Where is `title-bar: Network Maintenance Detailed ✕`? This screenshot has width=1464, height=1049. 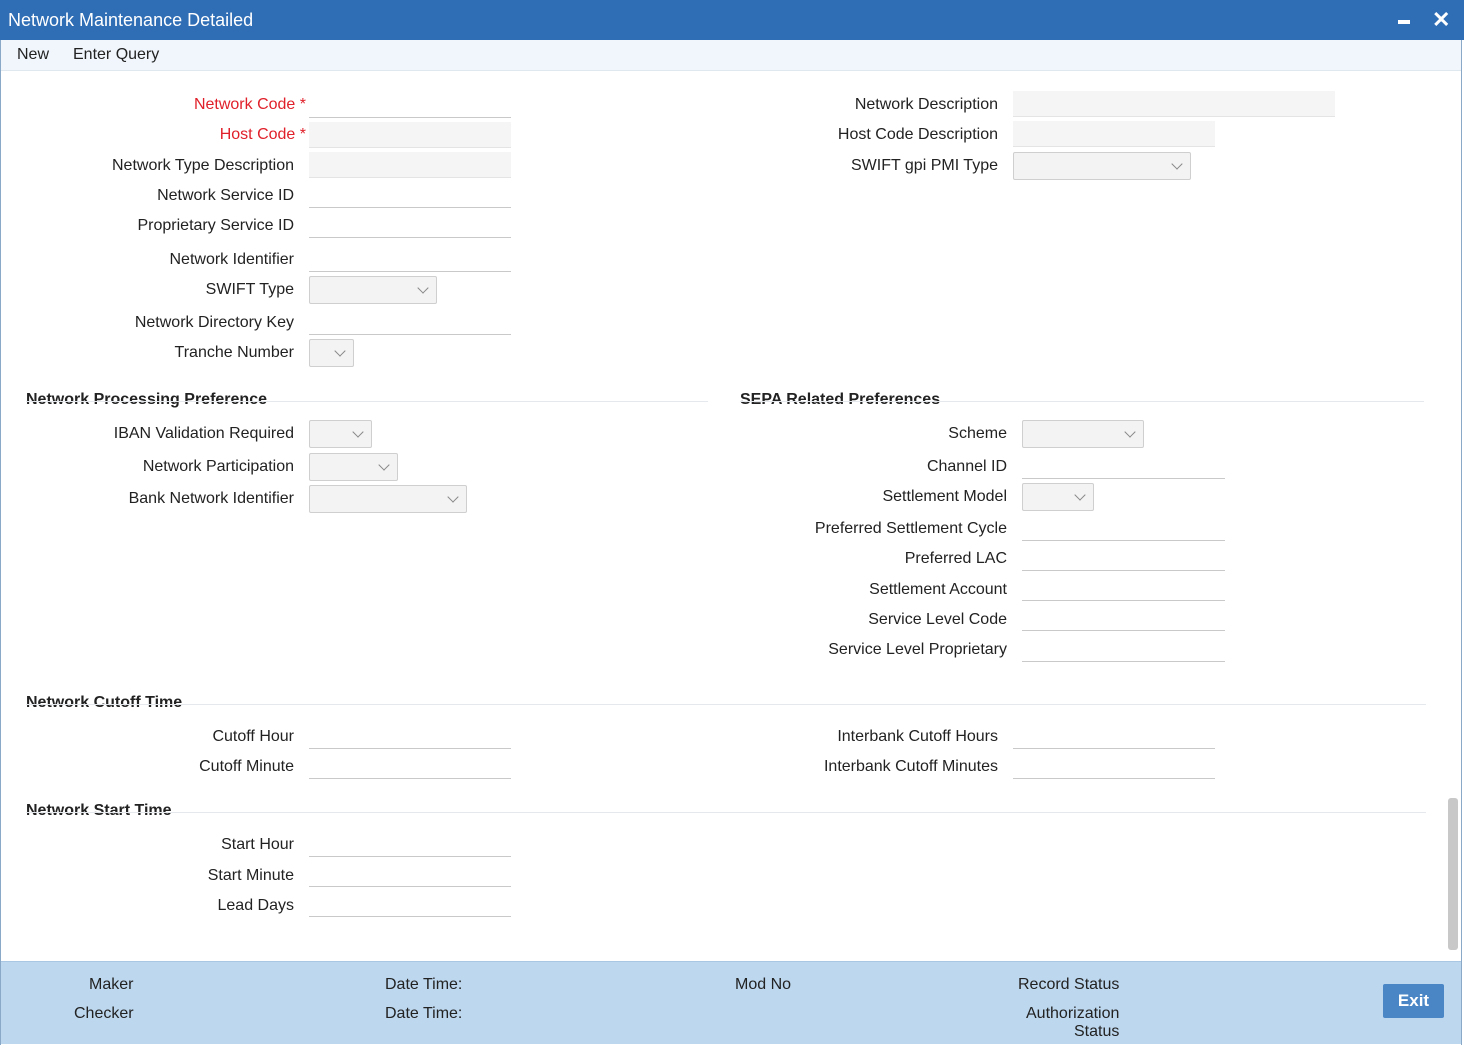 title-bar: Network Maintenance Detailed ✕ is located at coordinates (732, 20).